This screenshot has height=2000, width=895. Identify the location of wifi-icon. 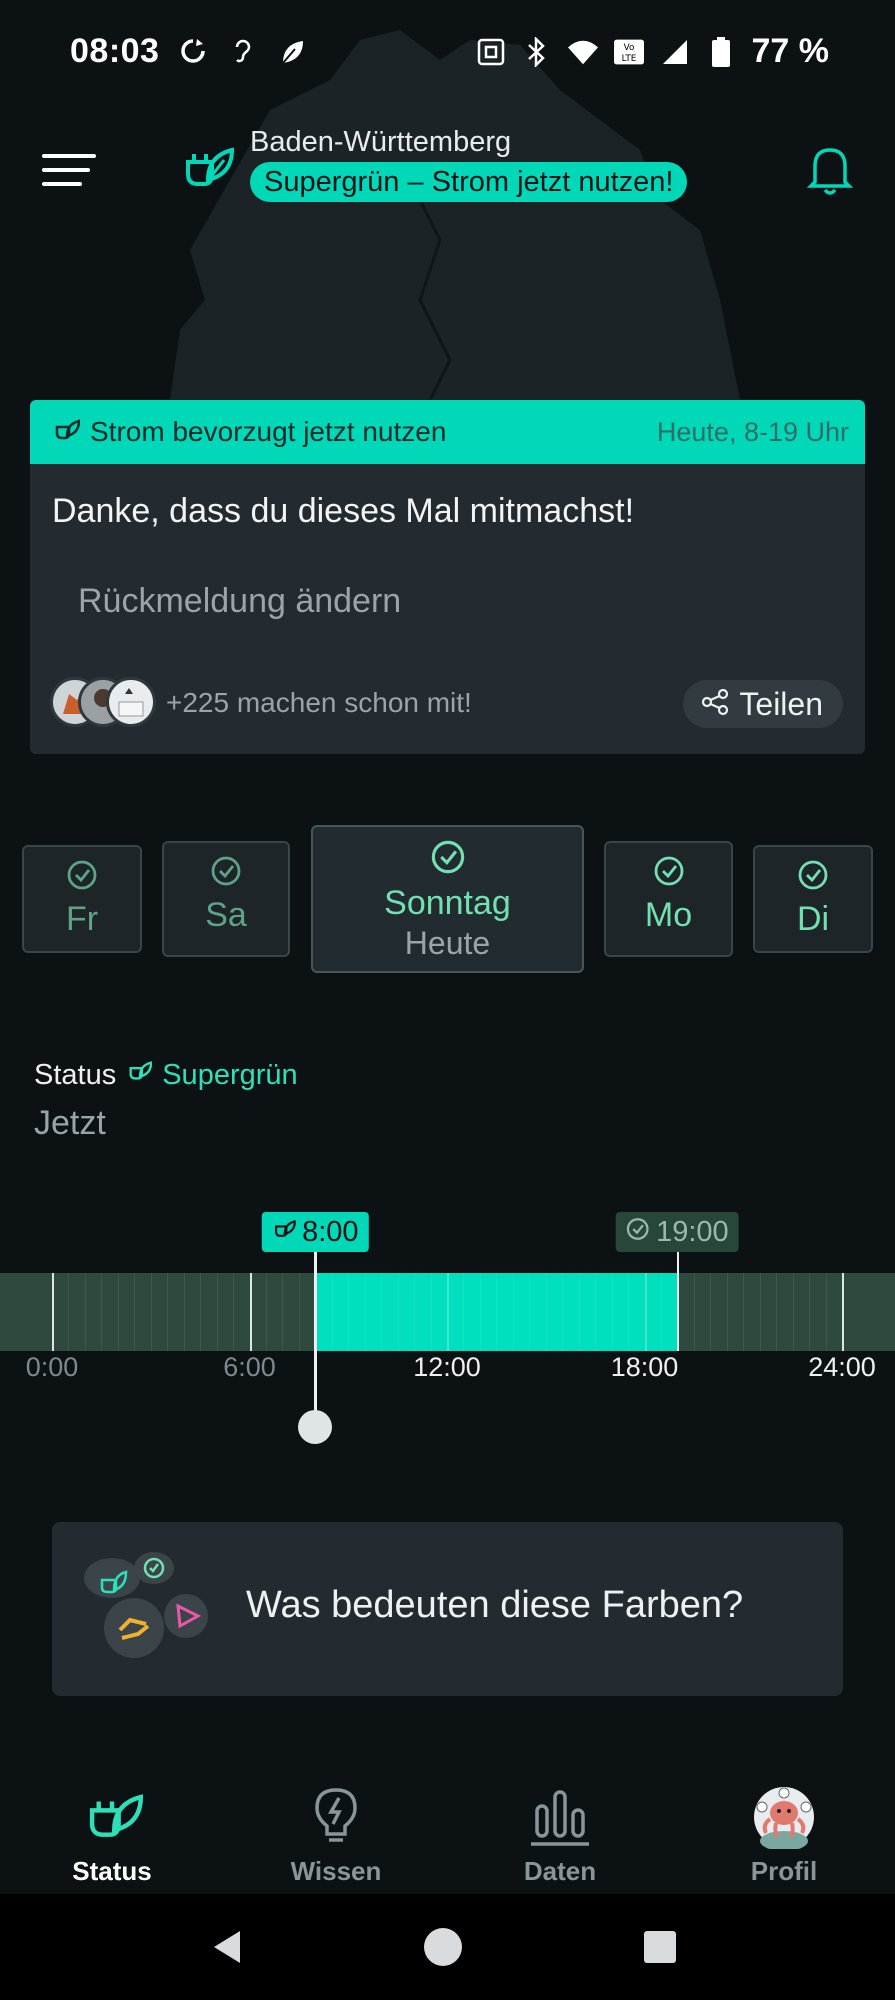
(582, 52).